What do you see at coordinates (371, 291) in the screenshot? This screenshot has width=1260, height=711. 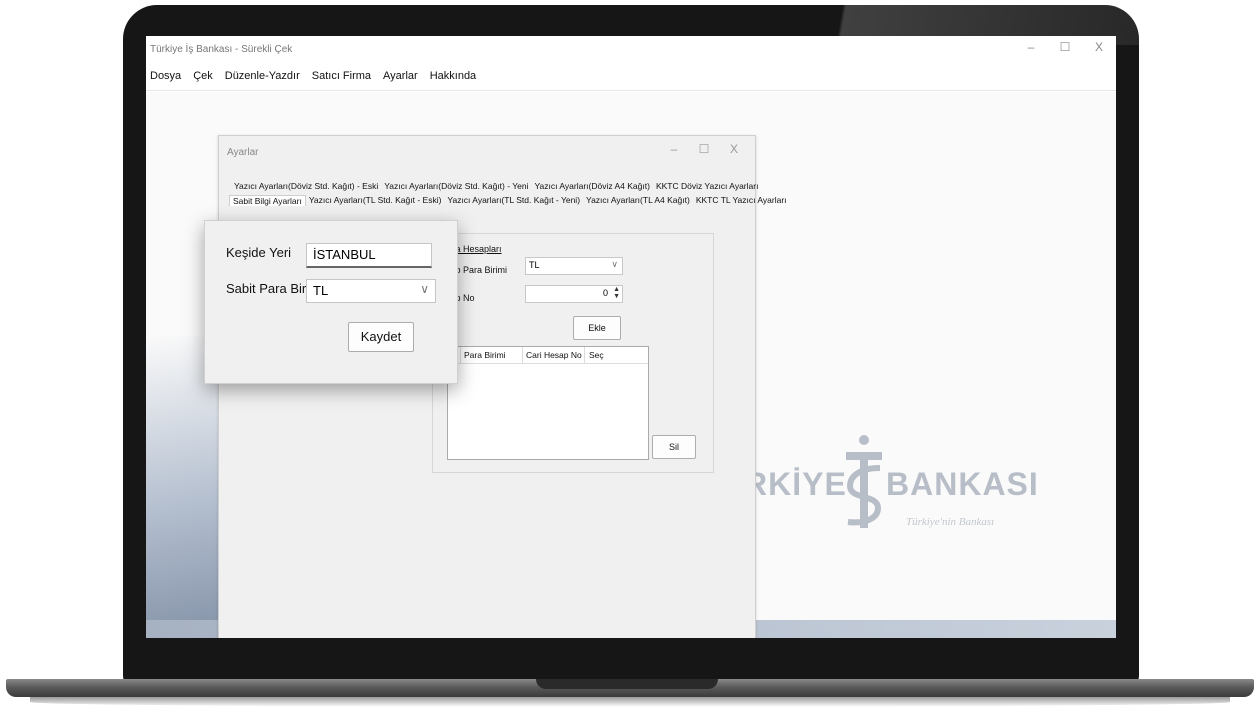 I see `currency-select: TL ∨` at bounding box center [371, 291].